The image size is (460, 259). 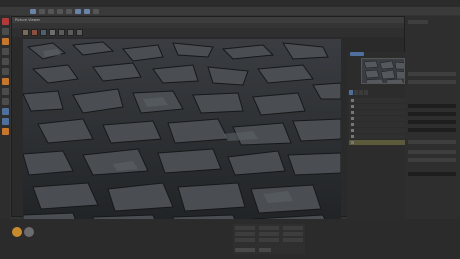 I want to click on coord-size-x-field, so click(x=269, y=228).